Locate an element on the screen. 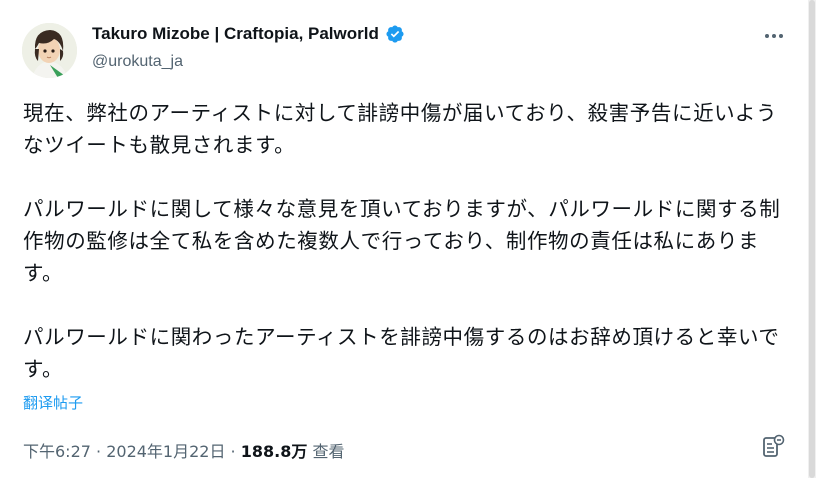  views-count: 188.8万 is located at coordinates (274, 451).